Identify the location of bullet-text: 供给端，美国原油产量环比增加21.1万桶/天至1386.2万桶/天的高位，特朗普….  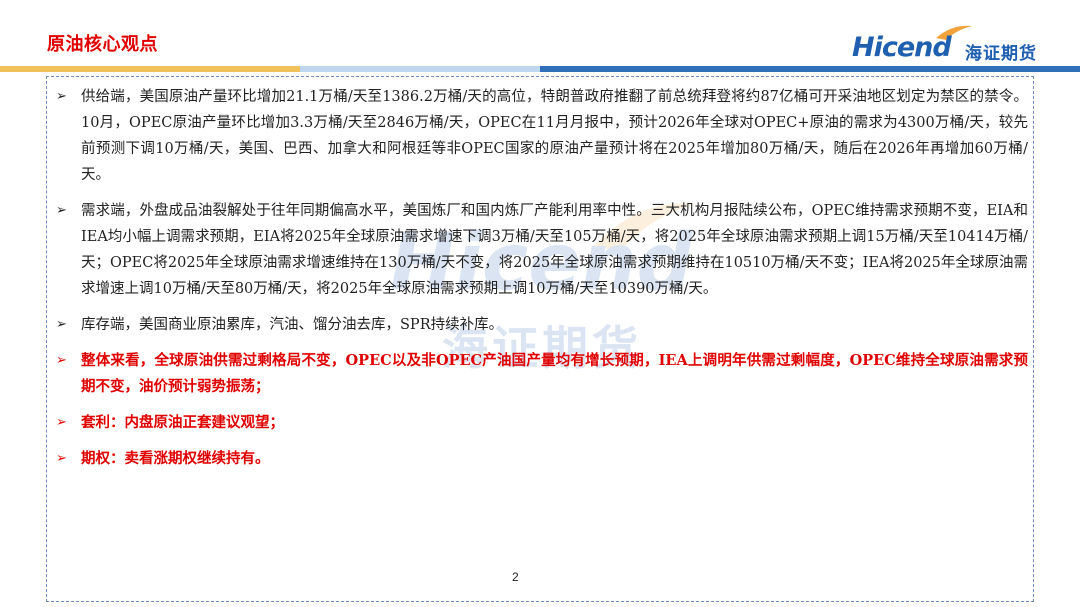
(554, 136).